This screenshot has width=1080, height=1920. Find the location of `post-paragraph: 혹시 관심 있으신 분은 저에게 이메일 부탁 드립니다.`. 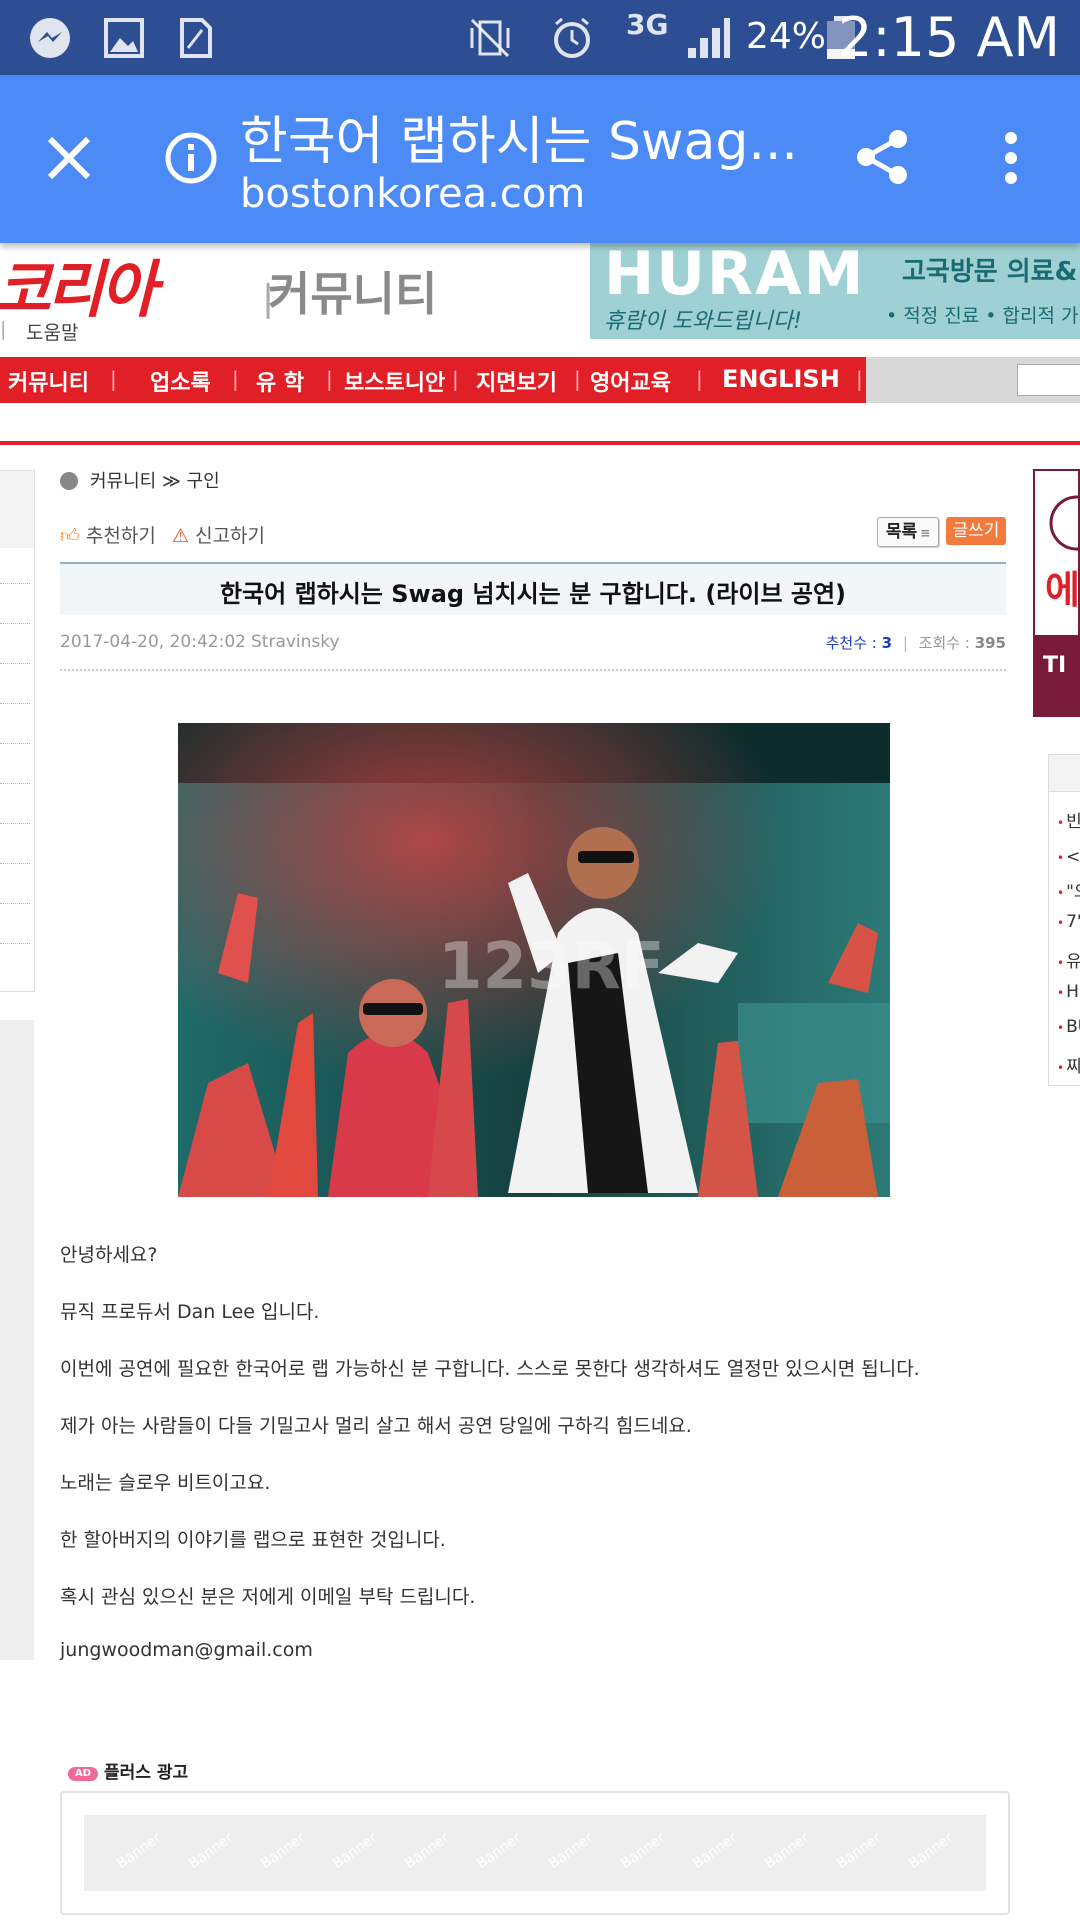

post-paragraph: 혹시 관심 있으신 분은 저에게 이메일 부탁 드립니다. is located at coordinates (268, 1597).